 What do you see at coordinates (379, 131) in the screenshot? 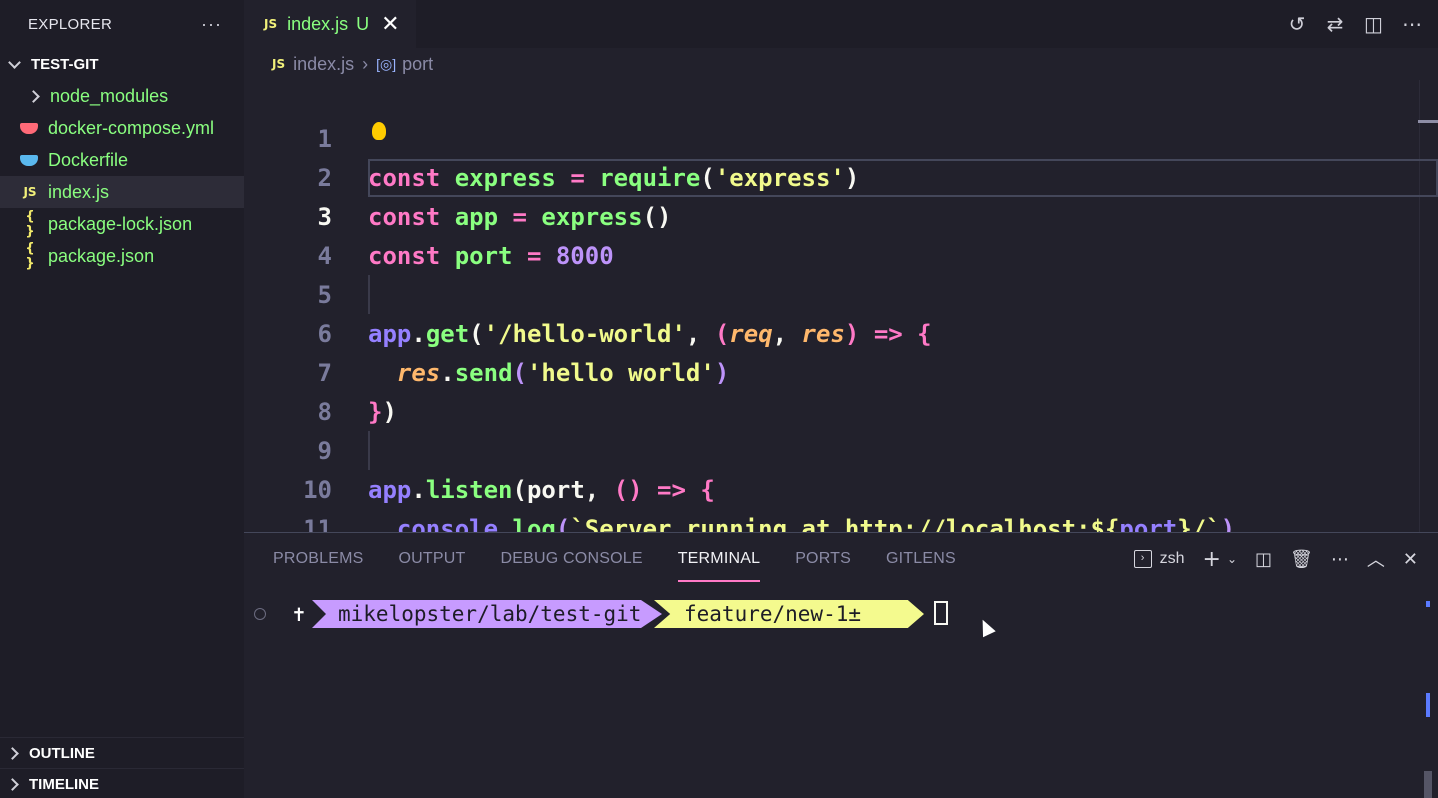
I see `lightbulb-icon` at bounding box center [379, 131].